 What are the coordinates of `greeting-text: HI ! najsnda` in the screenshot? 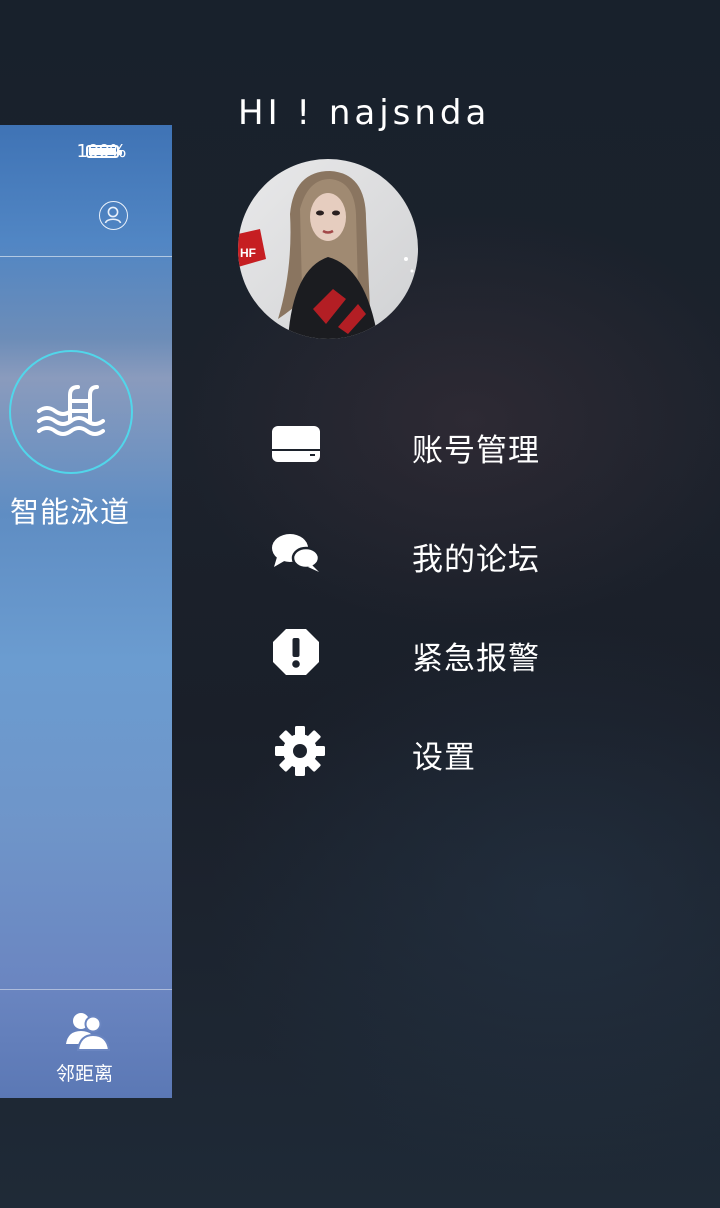 It's located at (364, 113).